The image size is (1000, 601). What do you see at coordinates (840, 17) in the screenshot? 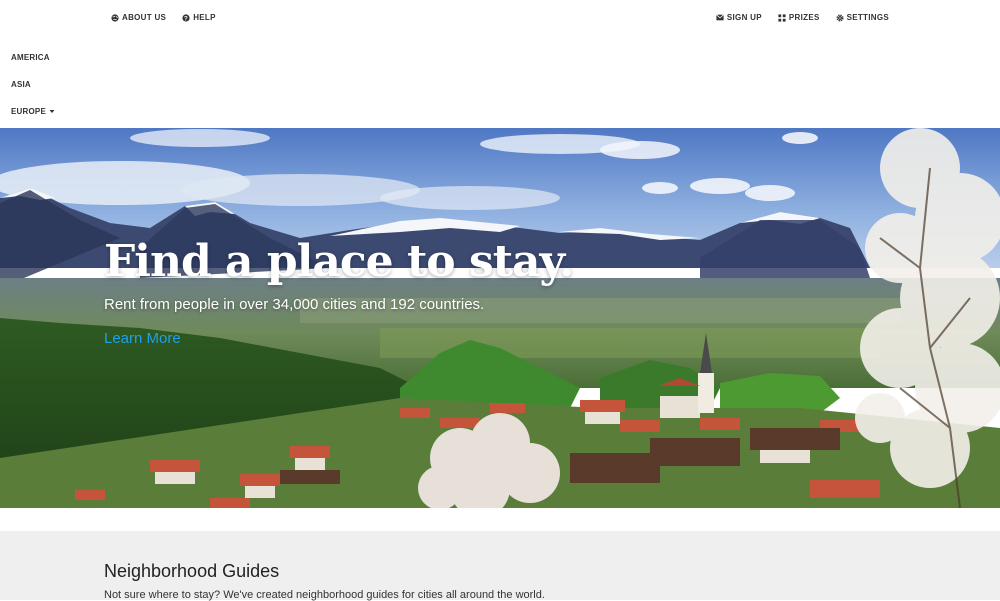
I see `gear-icon` at bounding box center [840, 17].